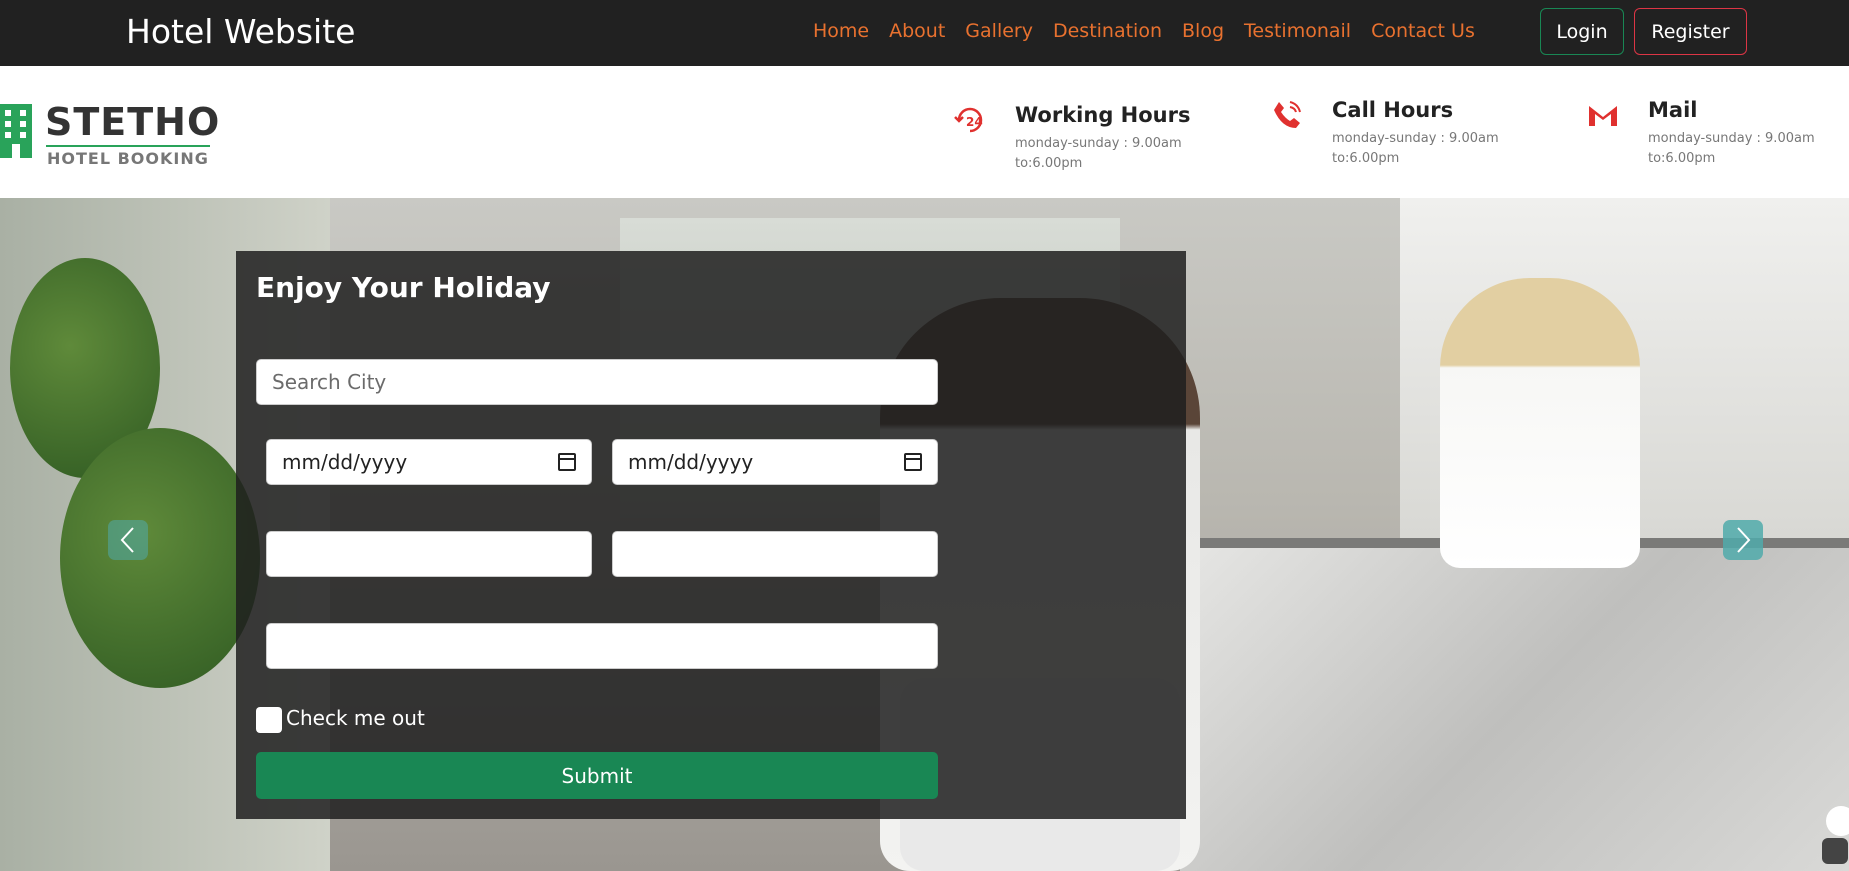  I want to click on register-button: Register, so click(1690, 31).